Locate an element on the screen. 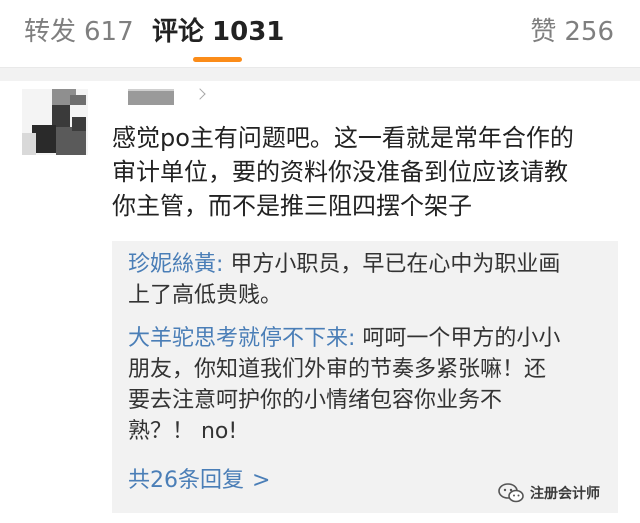  comment-text-line: 你主管，而不是推三阻四摆个架子 is located at coordinates (292, 206).